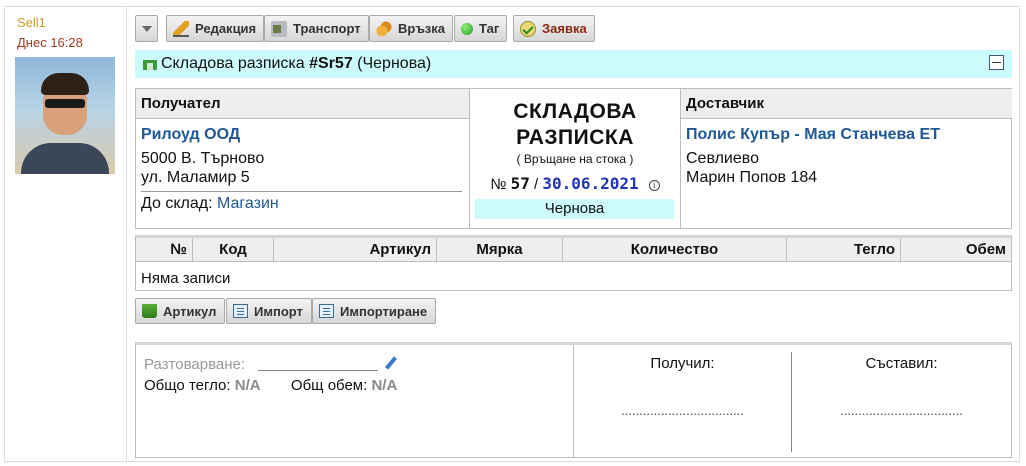  What do you see at coordinates (186, 278) in the screenshot?
I see `empty-message: Няма записи` at bounding box center [186, 278].